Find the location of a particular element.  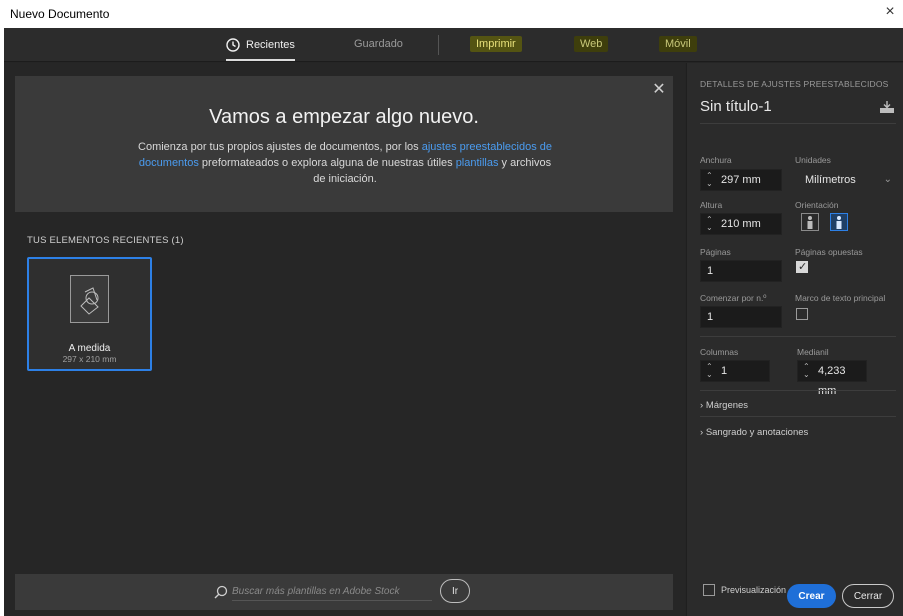

orientation-label: Orientación is located at coordinates (817, 205).